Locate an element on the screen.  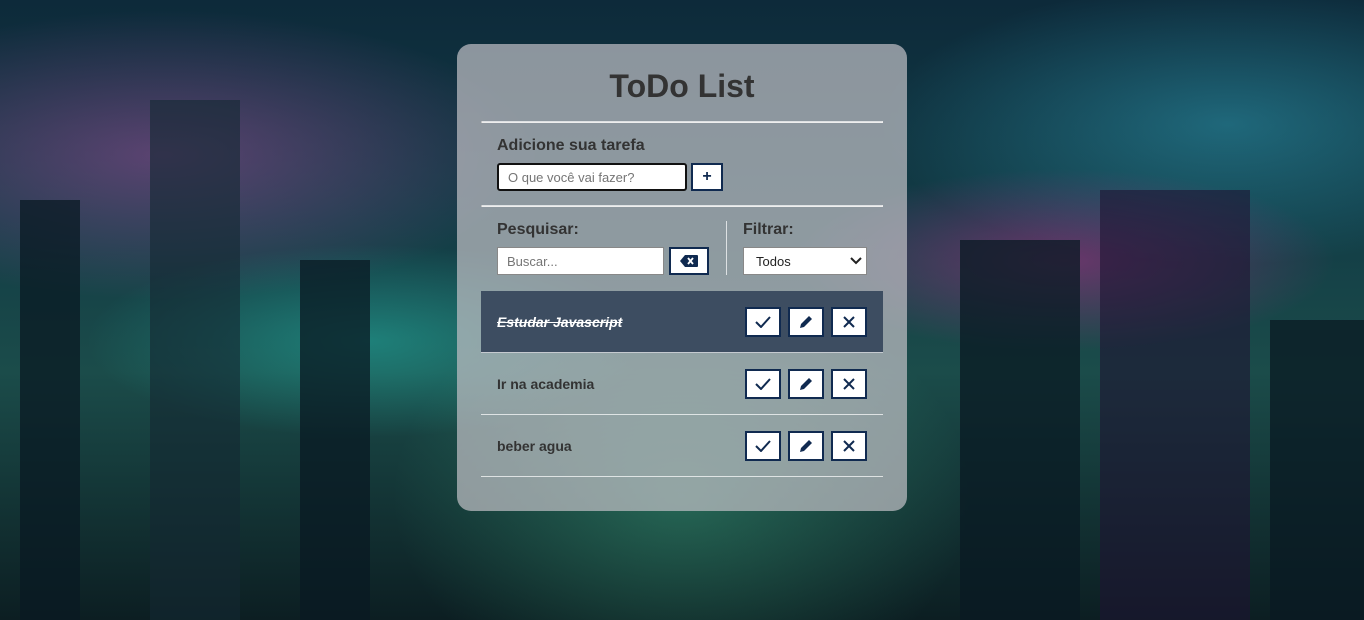
add-task-button: + is located at coordinates (707, 177).